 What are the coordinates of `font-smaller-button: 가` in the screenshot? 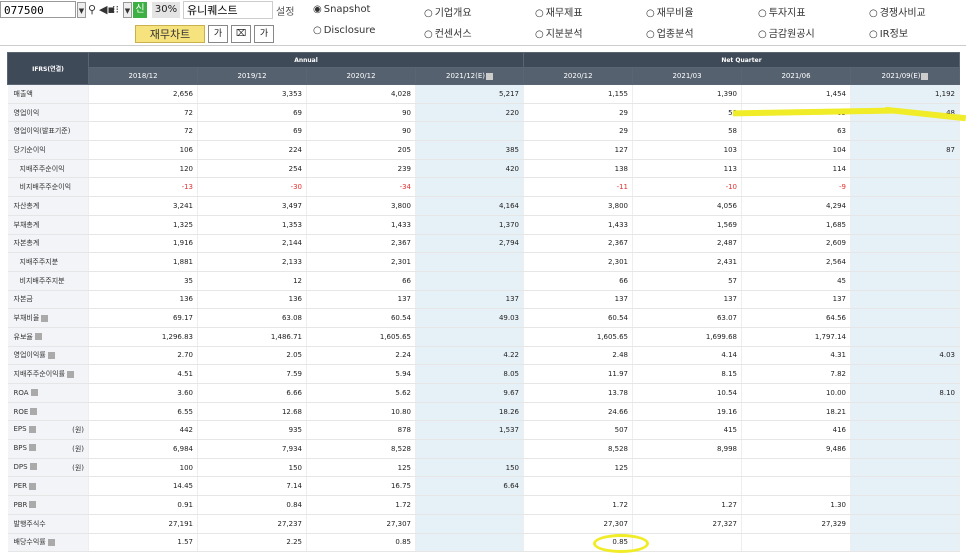 It's located at (264, 34).